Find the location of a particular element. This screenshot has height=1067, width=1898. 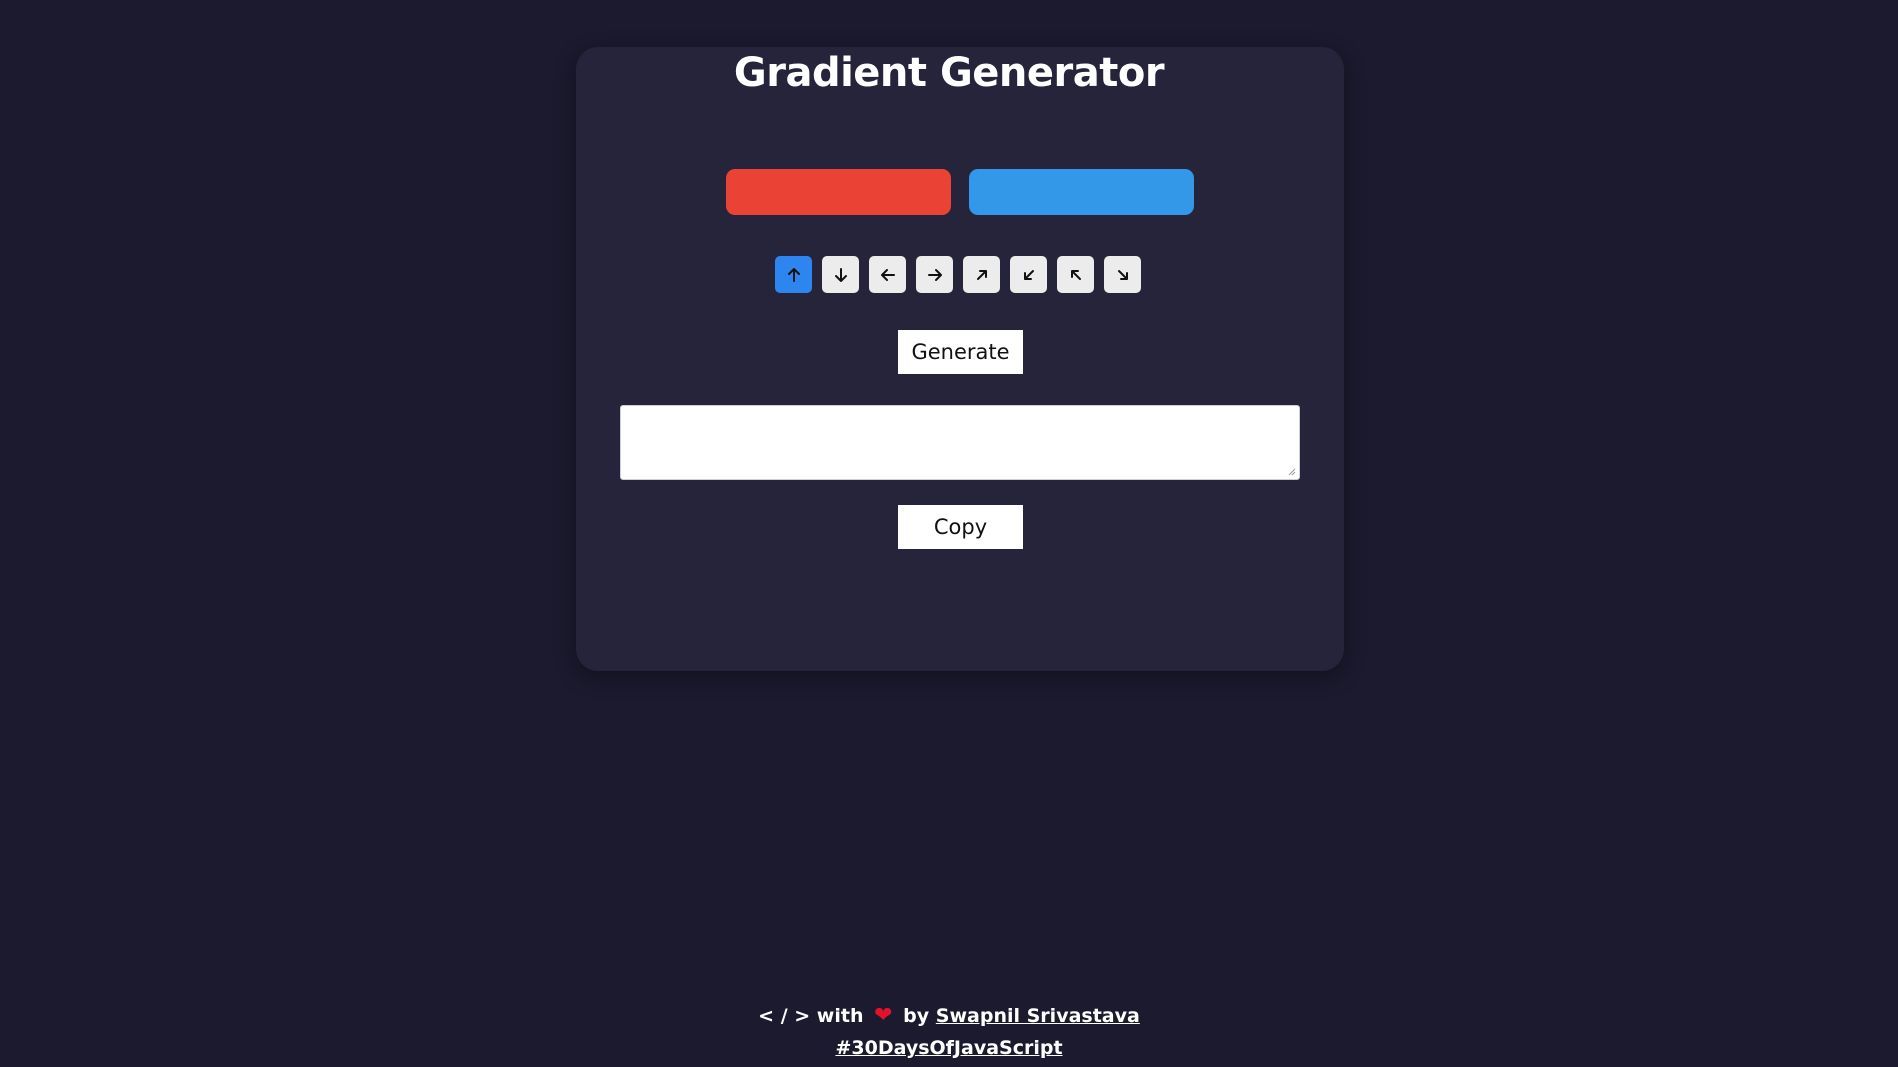

page-title: Gradient Generator is located at coordinates (949, 73).